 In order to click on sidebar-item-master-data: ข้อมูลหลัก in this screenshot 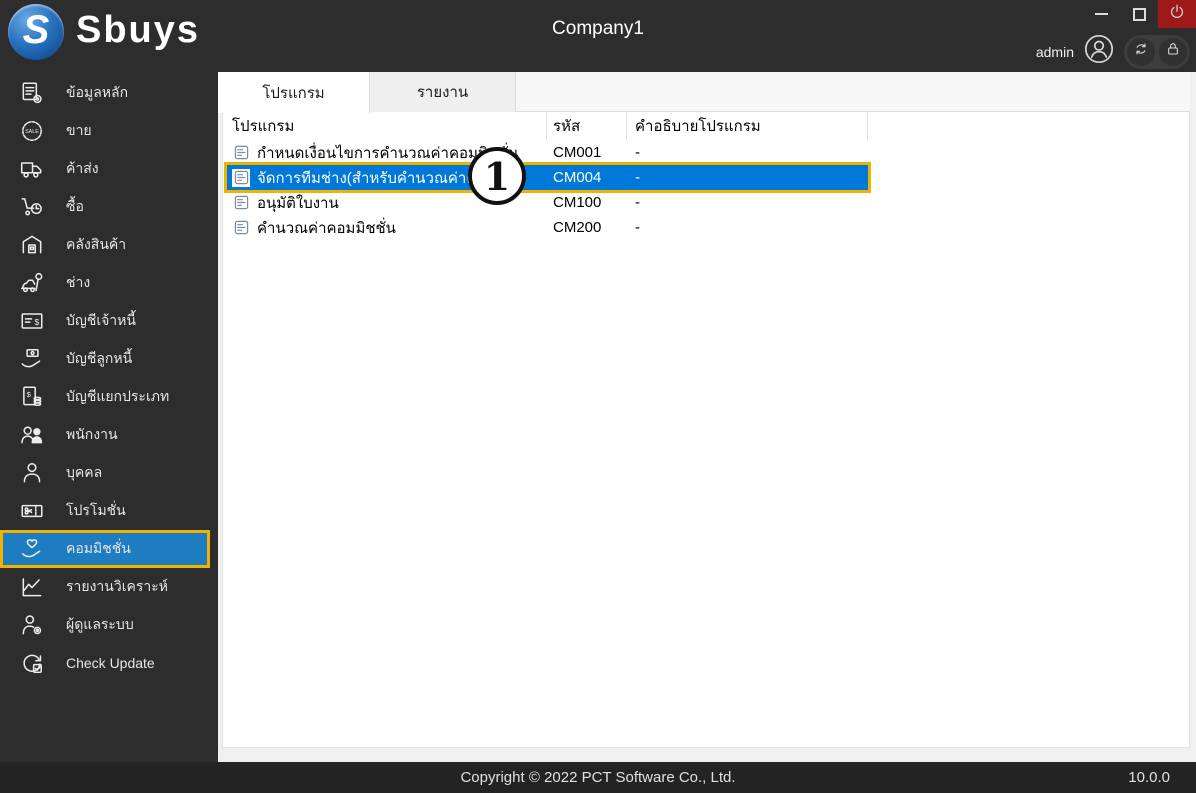, I will do `click(109, 93)`.